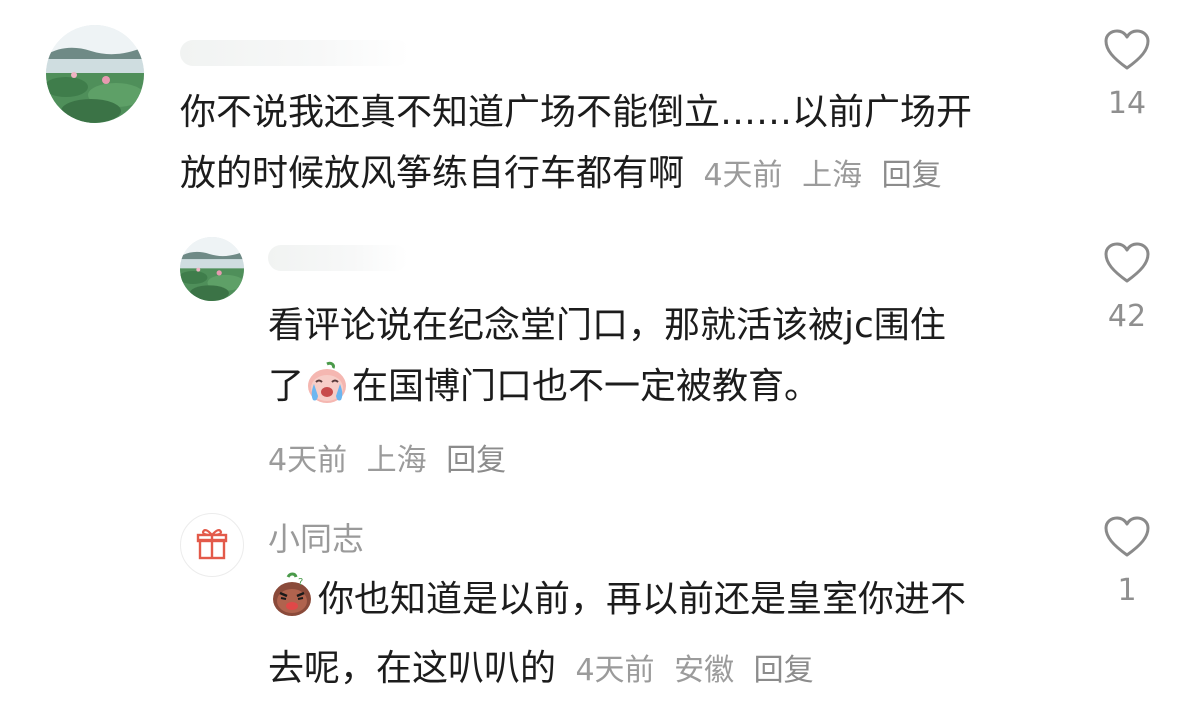 Image resolution: width=1200 pixels, height=711 pixels. Describe the element at coordinates (327, 392) in the screenshot. I see `crying-peach-emoji-icon` at that location.